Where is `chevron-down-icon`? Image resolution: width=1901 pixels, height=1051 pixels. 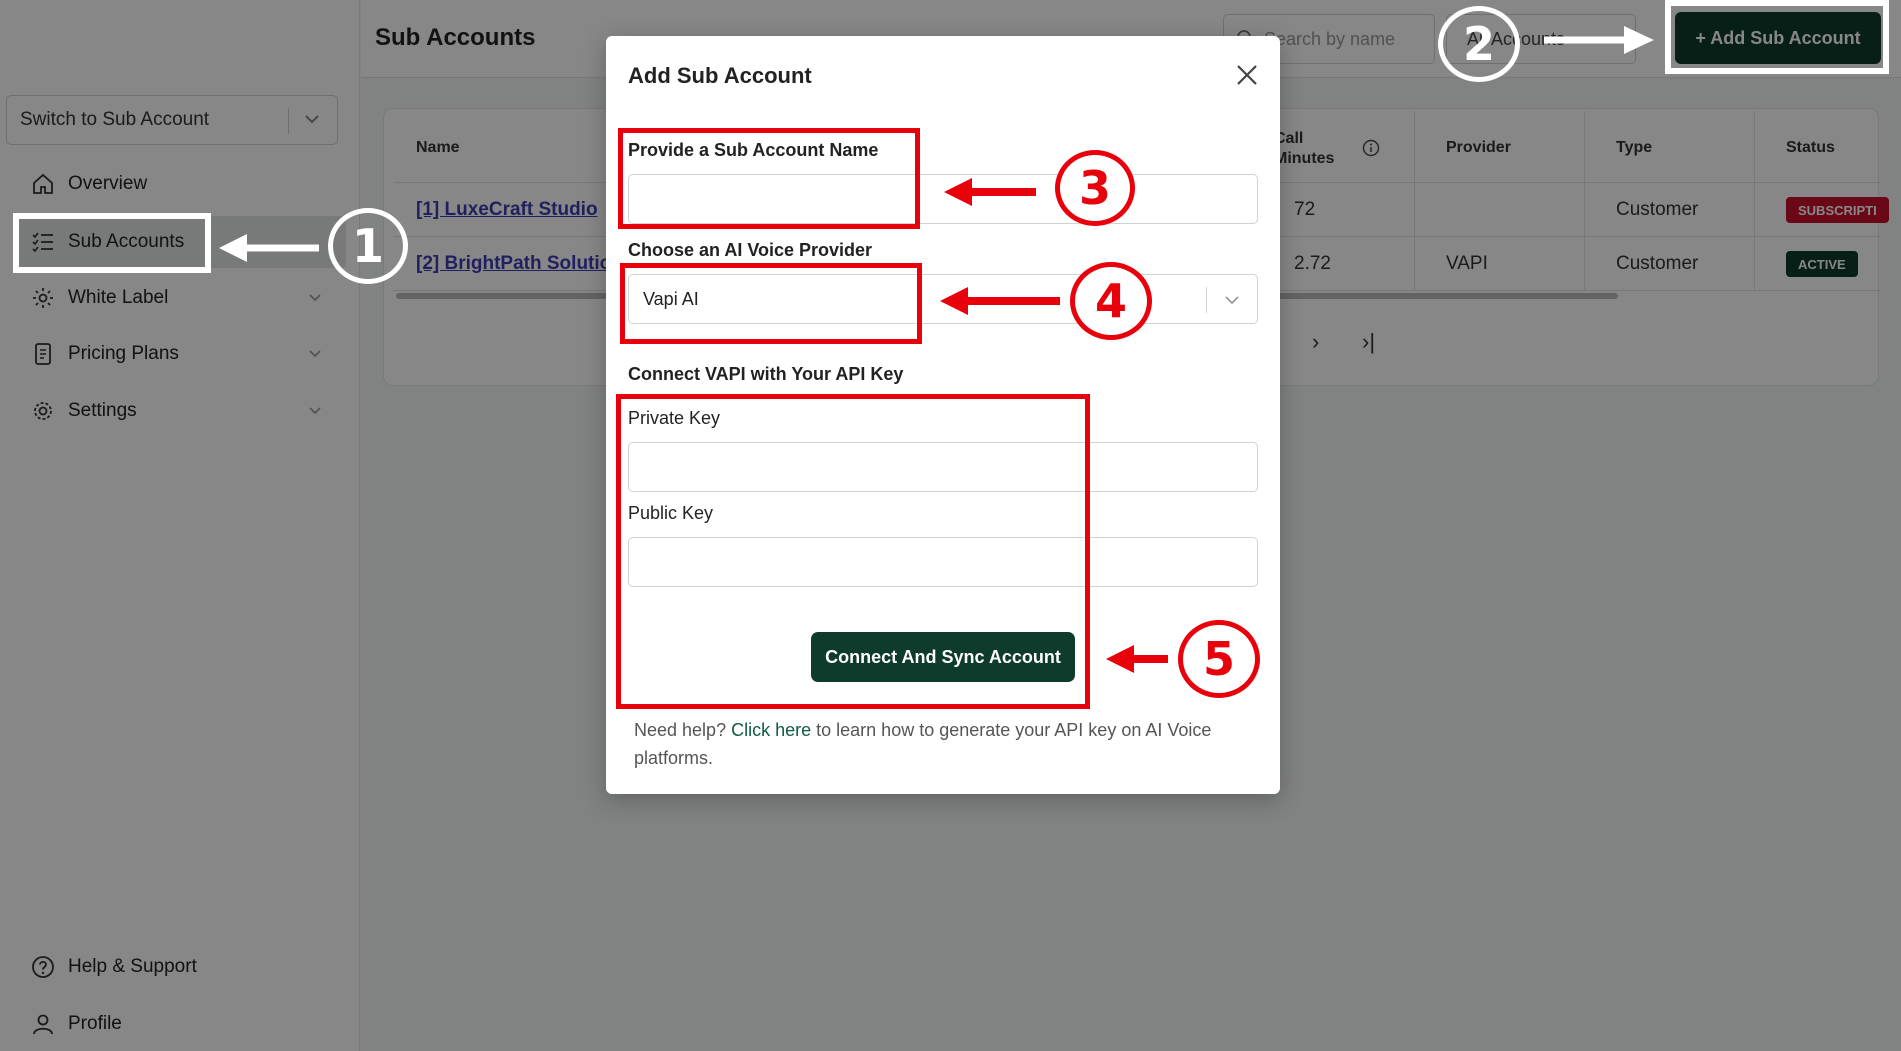 chevron-down-icon is located at coordinates (1232, 300).